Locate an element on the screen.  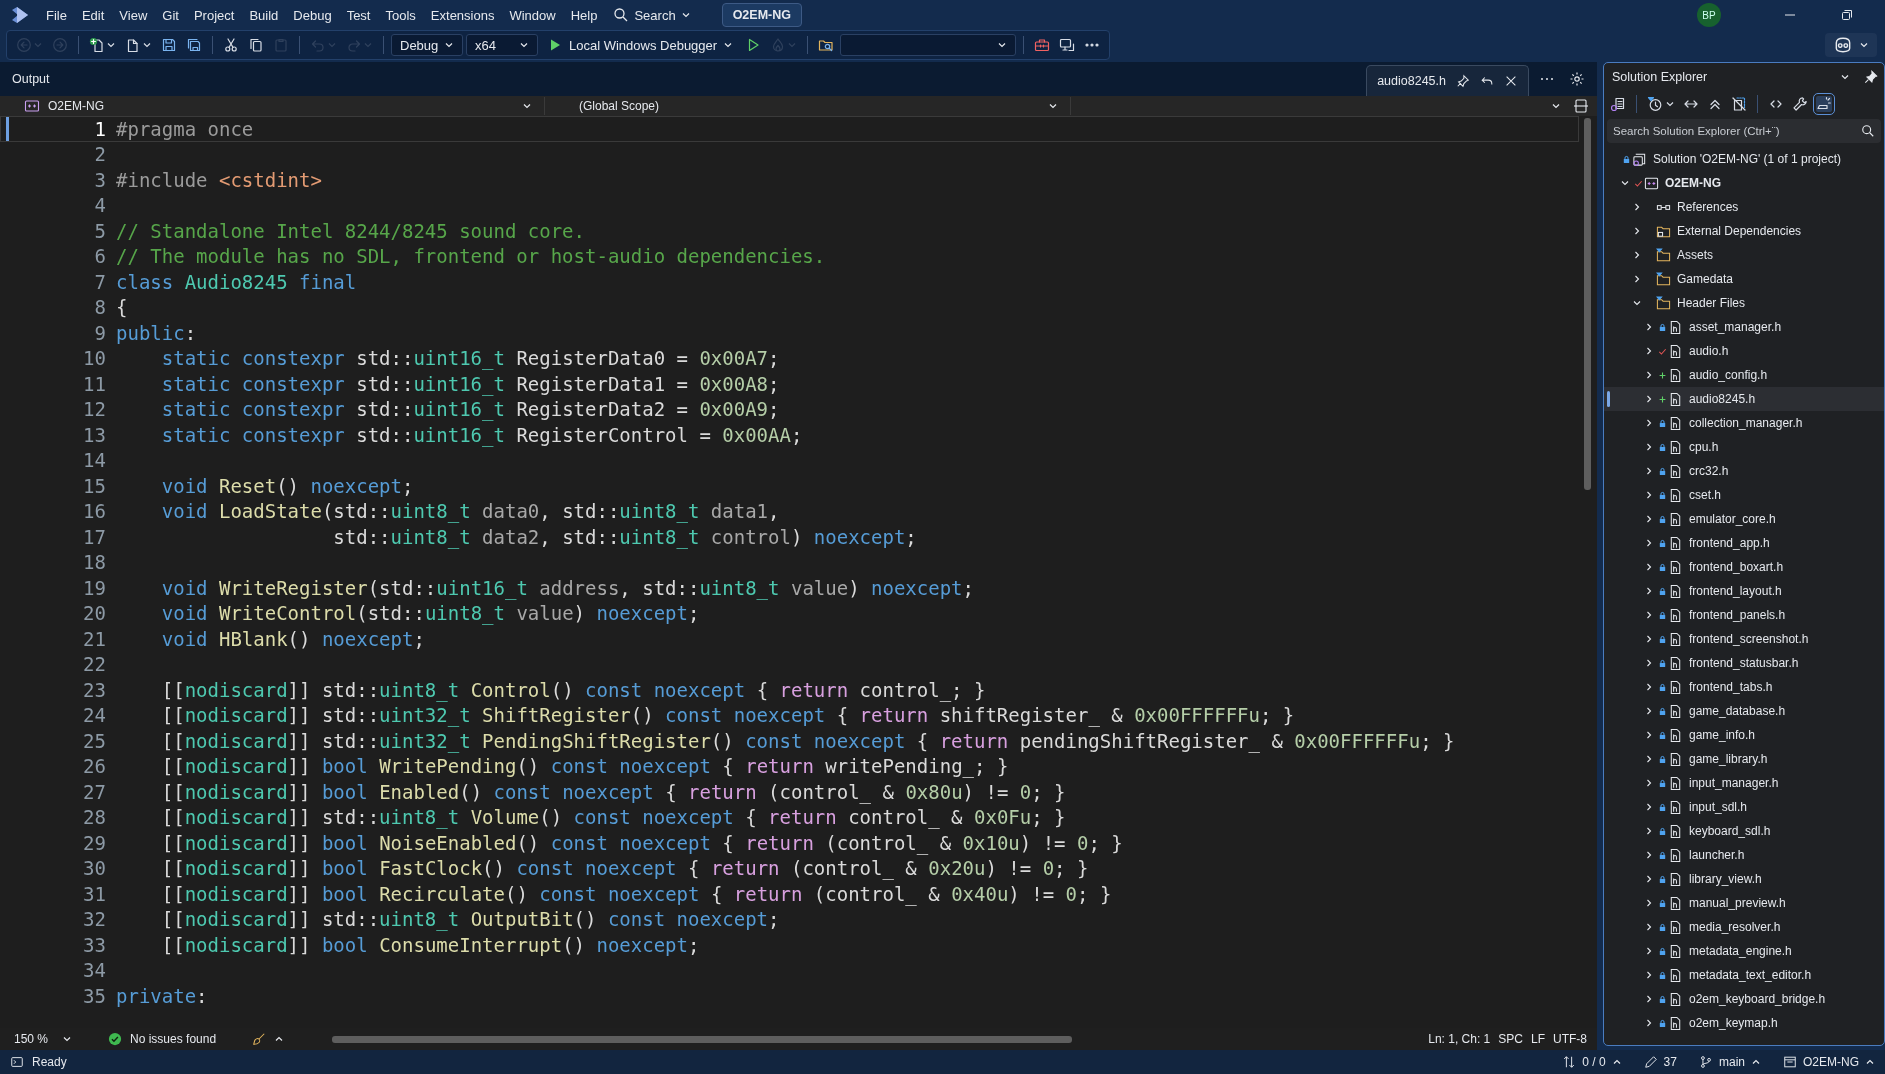
output-icon is located at coordinates (17, 1062).